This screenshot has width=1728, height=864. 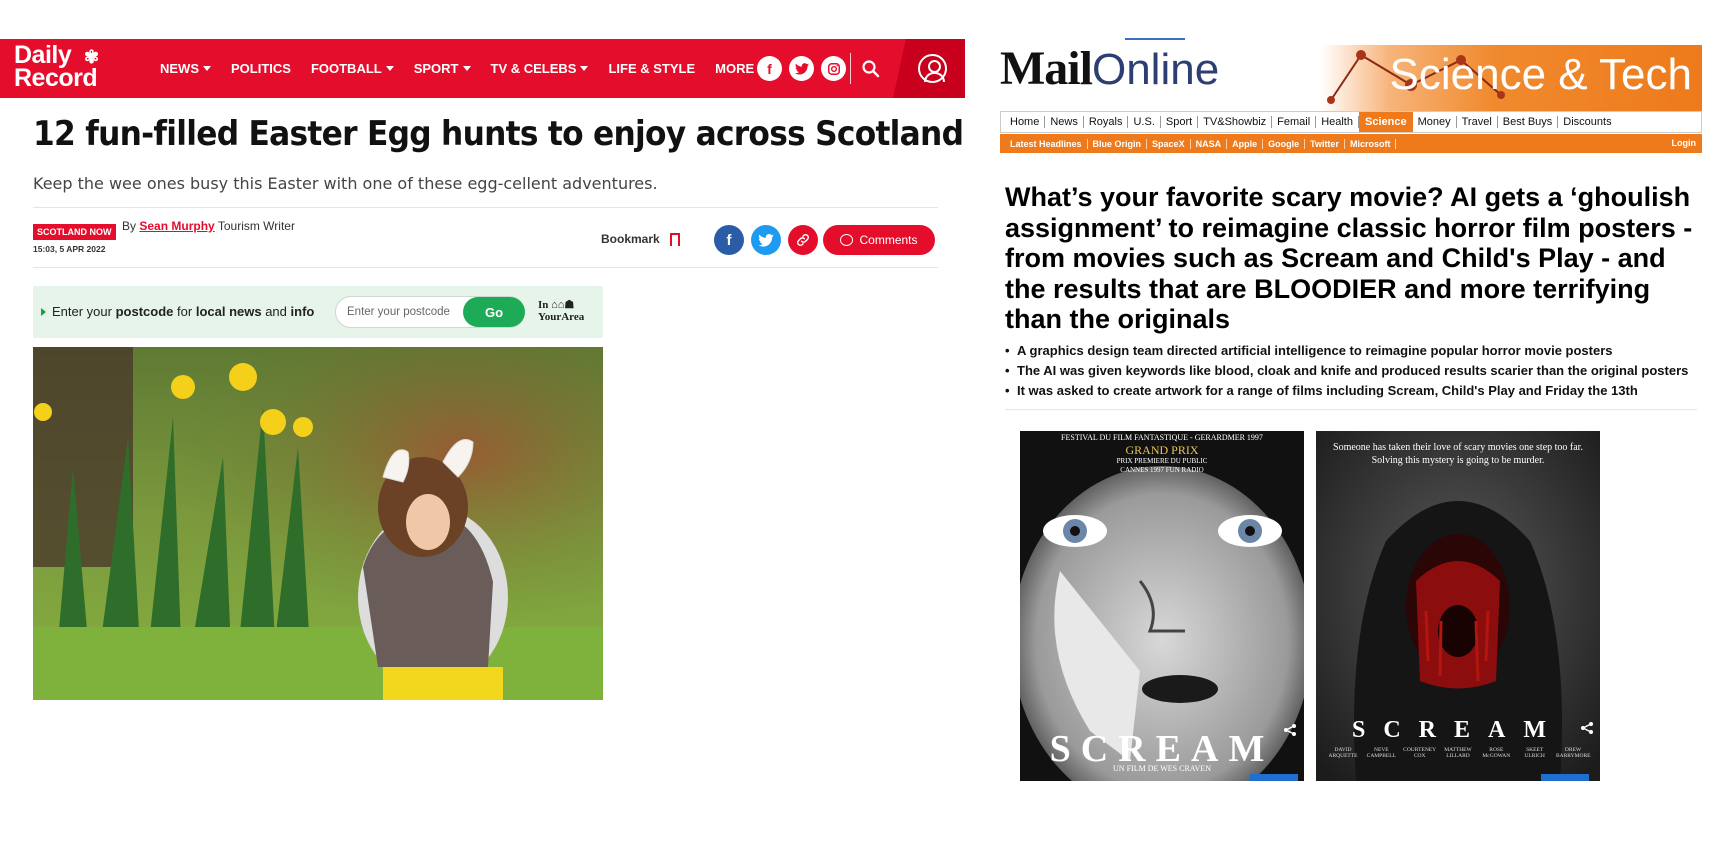 What do you see at coordinates (1162, 470) in the screenshot?
I see `cannes-text: CANNES 1997 FUN RADIO` at bounding box center [1162, 470].